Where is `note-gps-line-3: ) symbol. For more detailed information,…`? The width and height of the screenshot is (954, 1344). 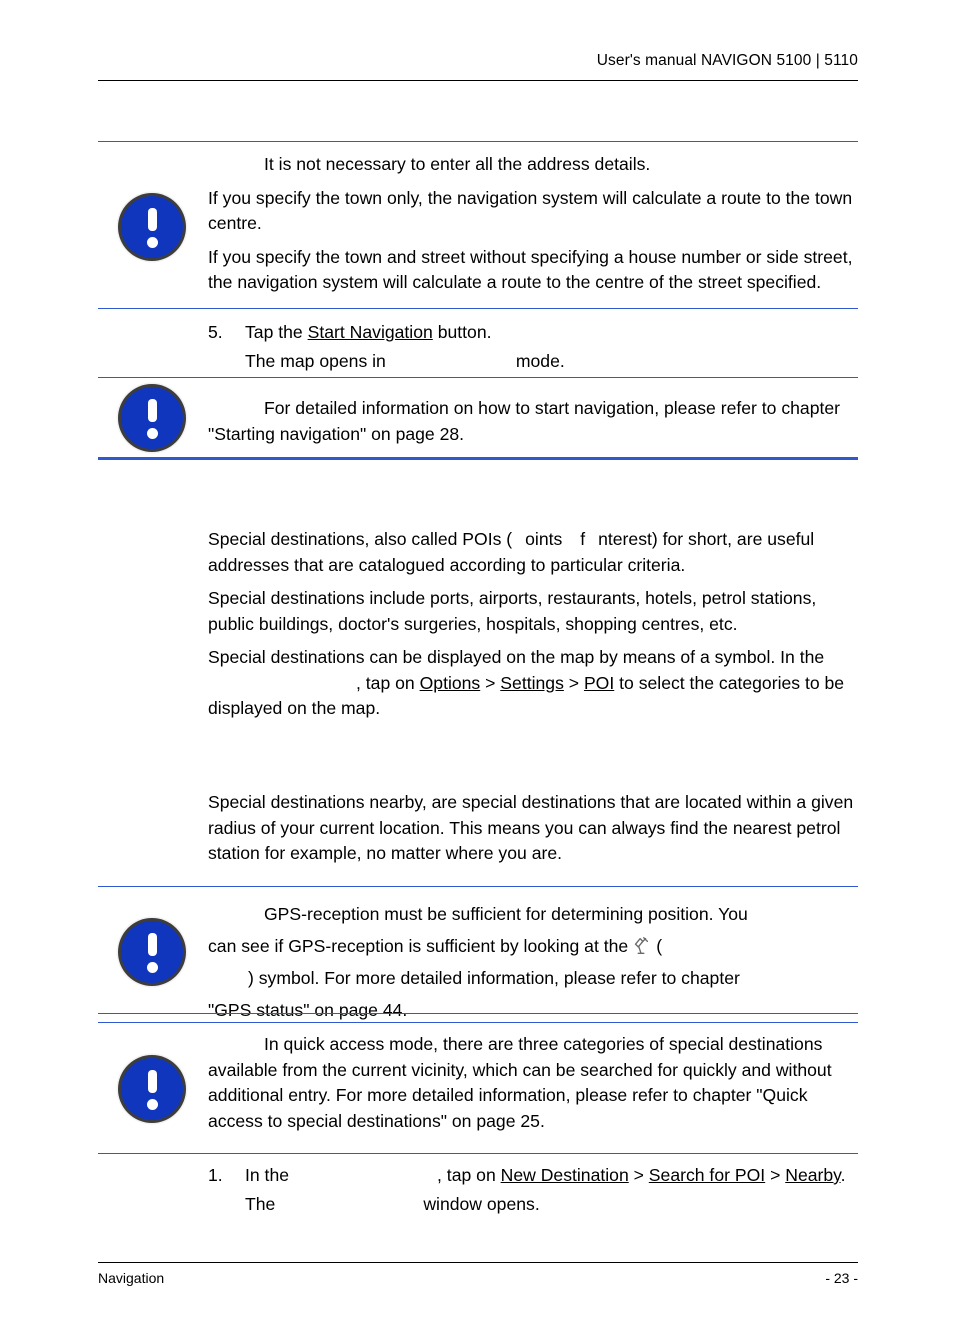 note-gps-line-3: ) symbol. For more detailed information,… is located at coordinates (494, 978).